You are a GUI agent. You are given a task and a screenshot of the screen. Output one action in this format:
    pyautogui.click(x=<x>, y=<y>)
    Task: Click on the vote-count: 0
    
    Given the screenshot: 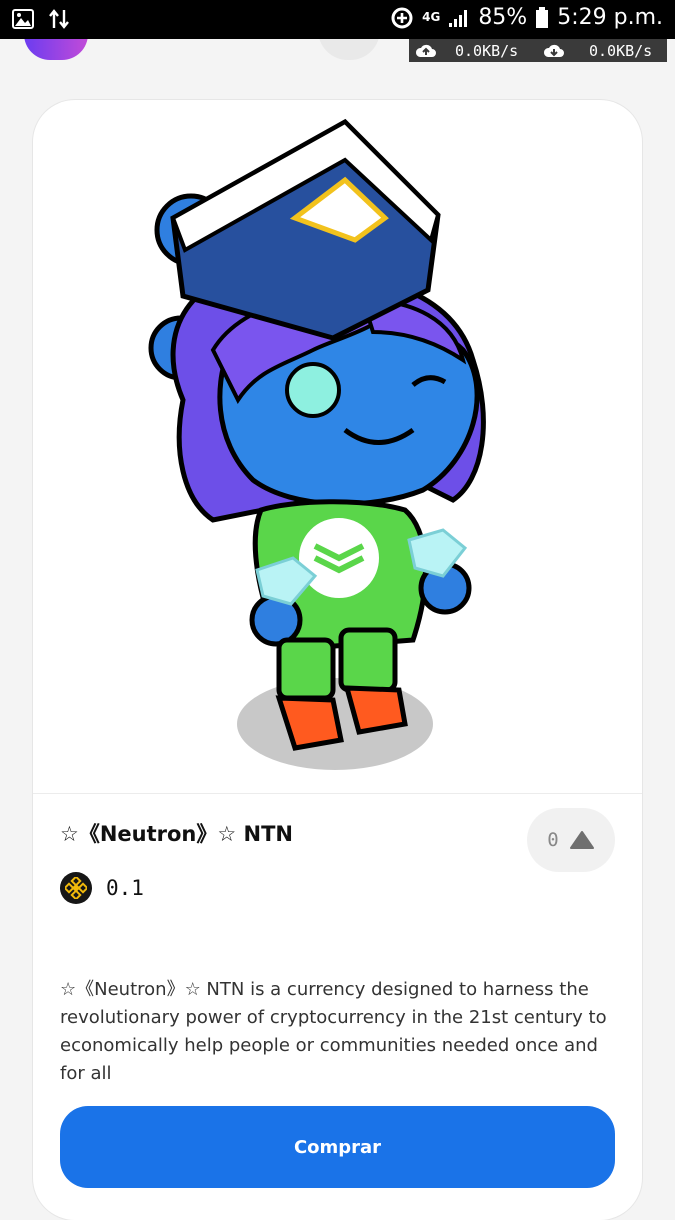 What is the action you would take?
    pyautogui.click(x=553, y=840)
    